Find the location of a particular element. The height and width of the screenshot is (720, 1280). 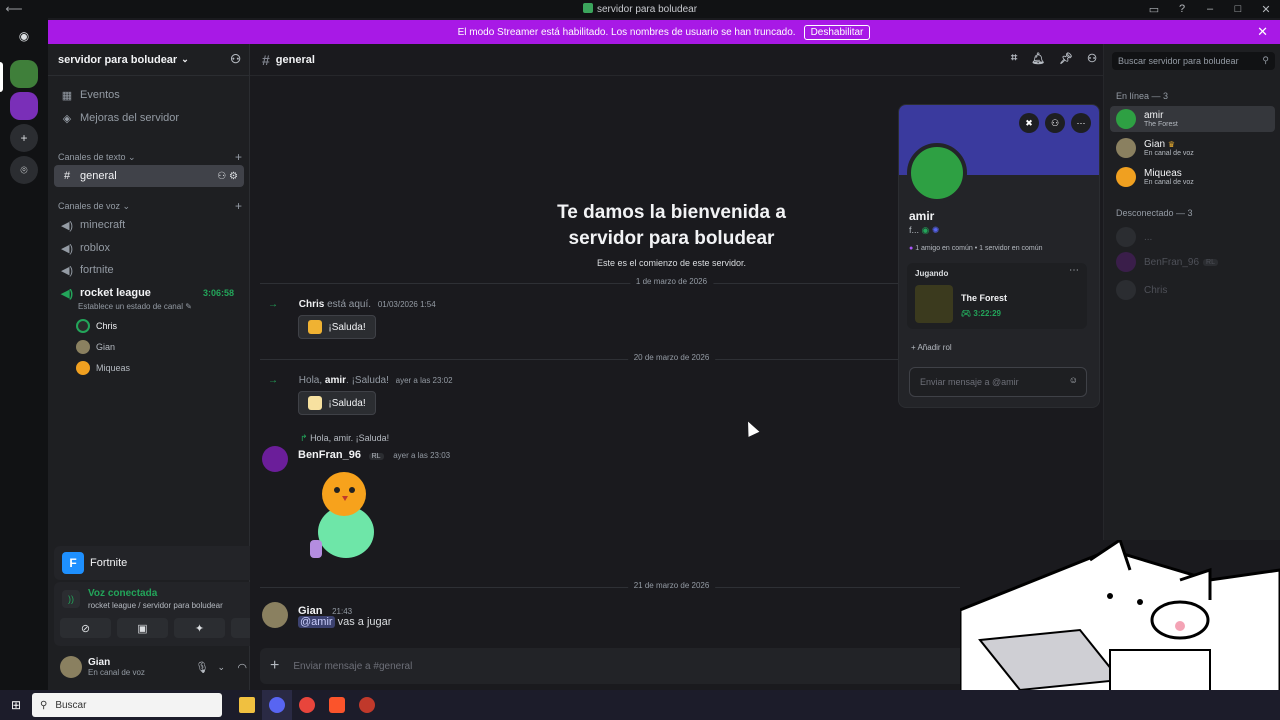

discord-taskbar-icon is located at coordinates (277, 705).